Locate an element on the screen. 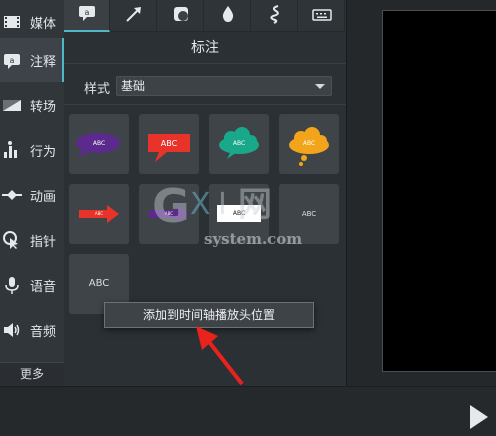  behavior-icon is located at coordinates (12, 150).